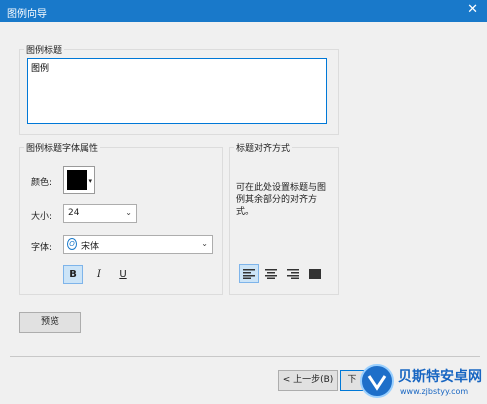  I want to click on legend-title-group-label: 图例标题, so click(44, 49).